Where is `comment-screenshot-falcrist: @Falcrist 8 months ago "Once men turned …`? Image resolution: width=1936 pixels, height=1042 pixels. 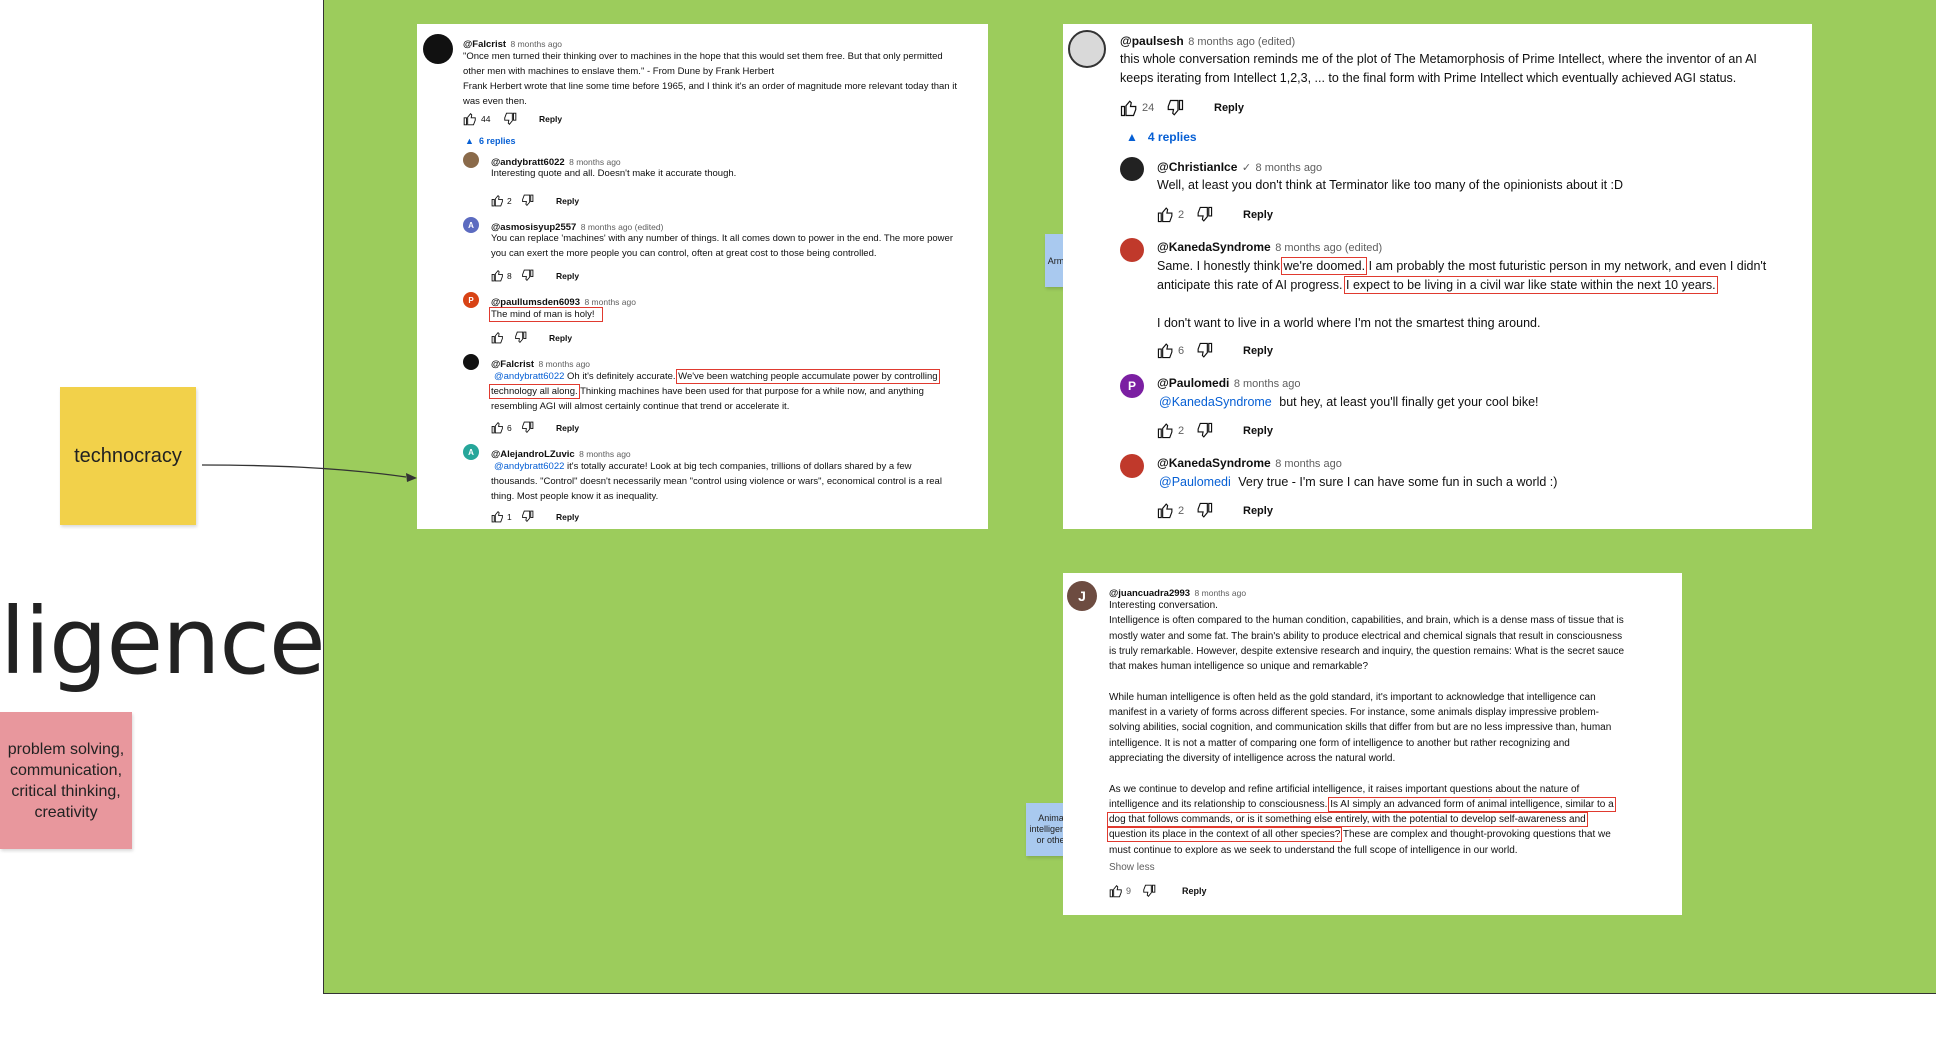 comment-screenshot-falcrist: @Falcrist 8 months ago "Once men turned … is located at coordinates (702, 276).